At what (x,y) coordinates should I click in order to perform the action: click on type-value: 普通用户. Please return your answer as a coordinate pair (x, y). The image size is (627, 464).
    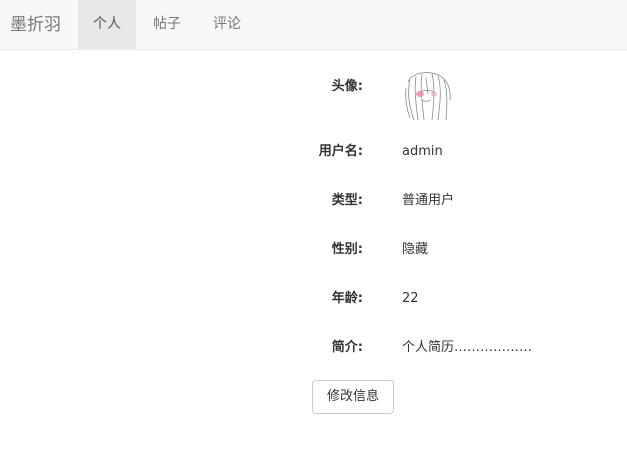
    Looking at the image, I should click on (428, 200).